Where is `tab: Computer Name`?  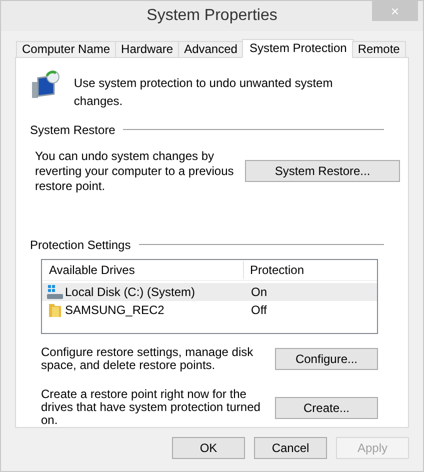 tab: Computer Name is located at coordinates (66, 49).